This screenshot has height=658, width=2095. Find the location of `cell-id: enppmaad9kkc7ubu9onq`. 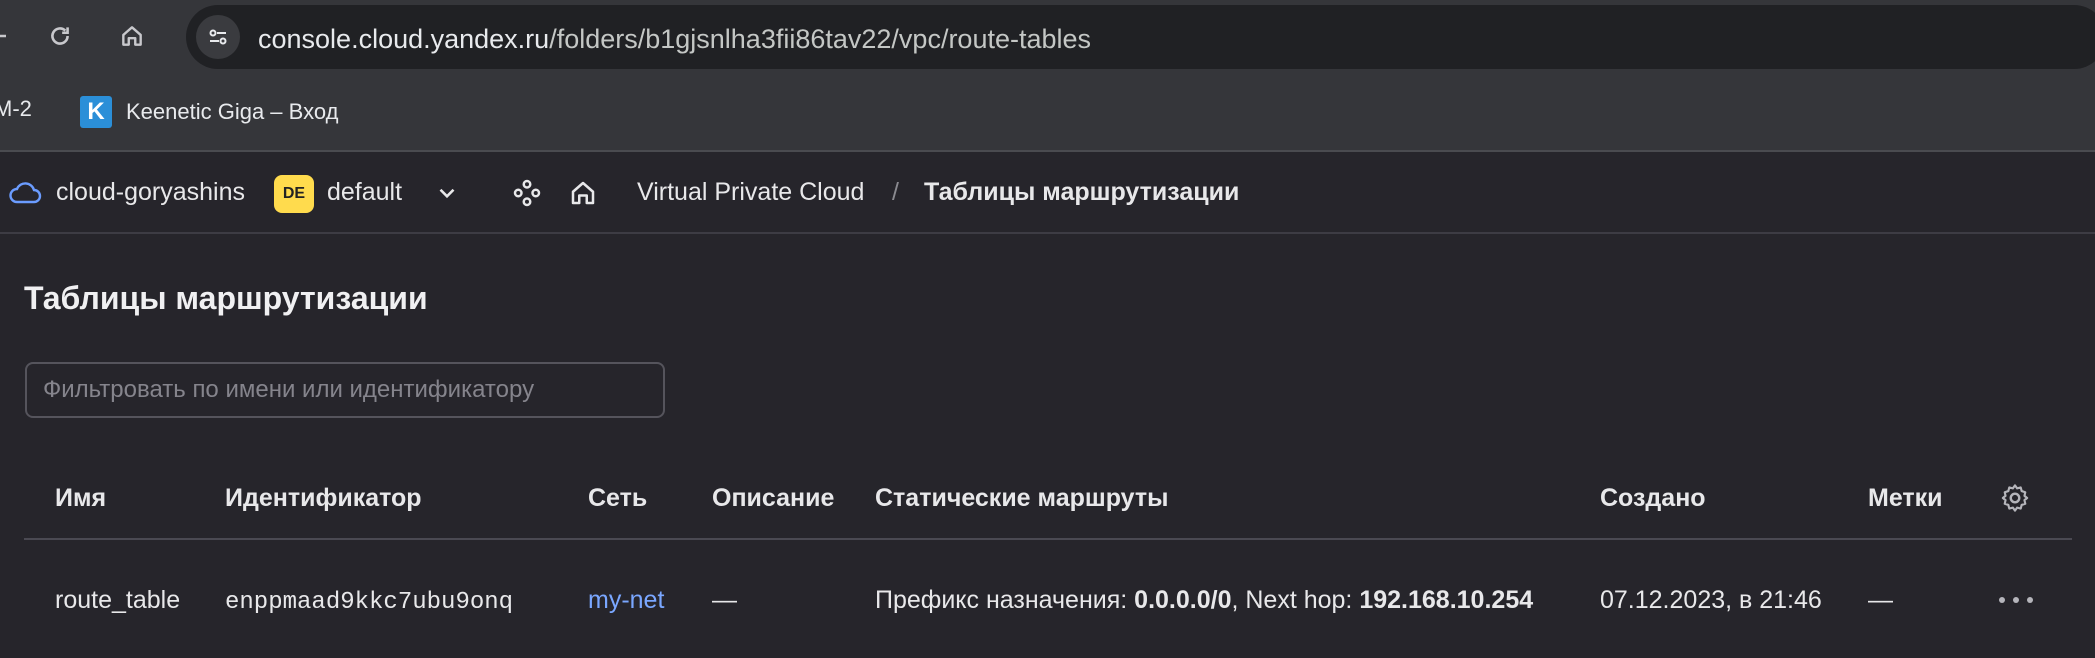

cell-id: enppmaad9kkc7ubu9onq is located at coordinates (369, 602).